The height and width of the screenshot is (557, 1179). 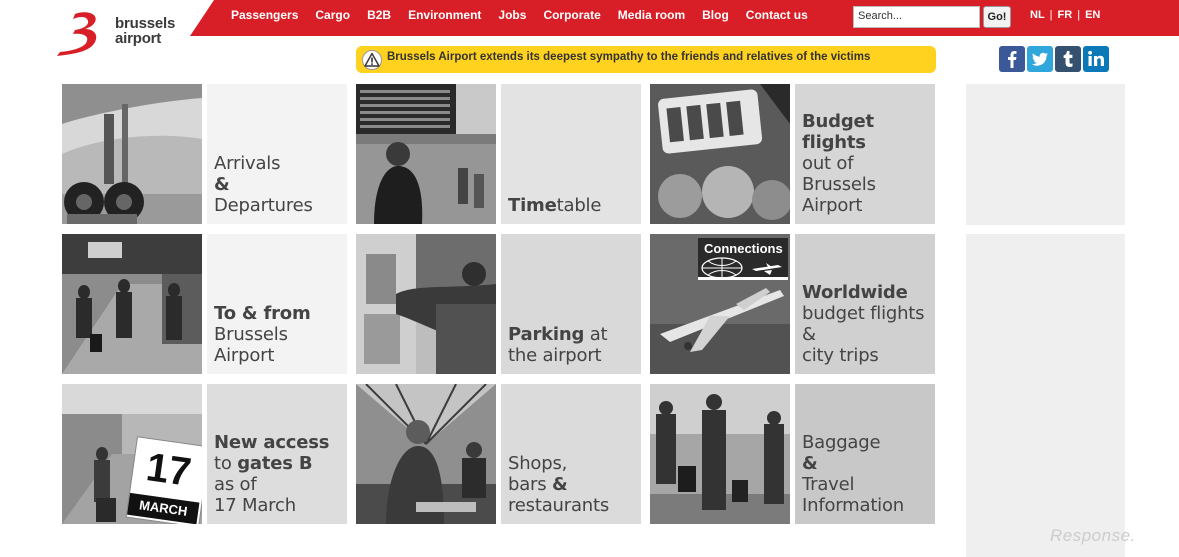 I want to click on tile-label: Arrivals & Departures, so click(x=277, y=154).